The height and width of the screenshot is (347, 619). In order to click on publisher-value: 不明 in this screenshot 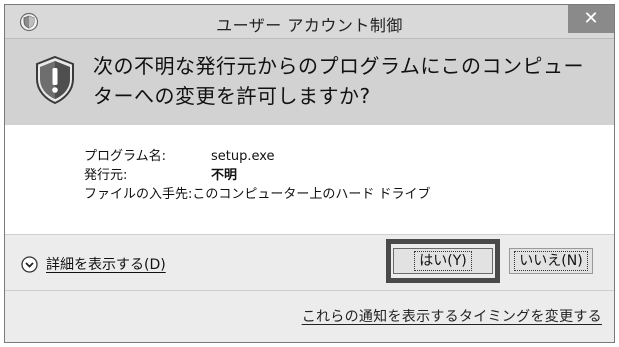, I will do `click(224, 175)`.